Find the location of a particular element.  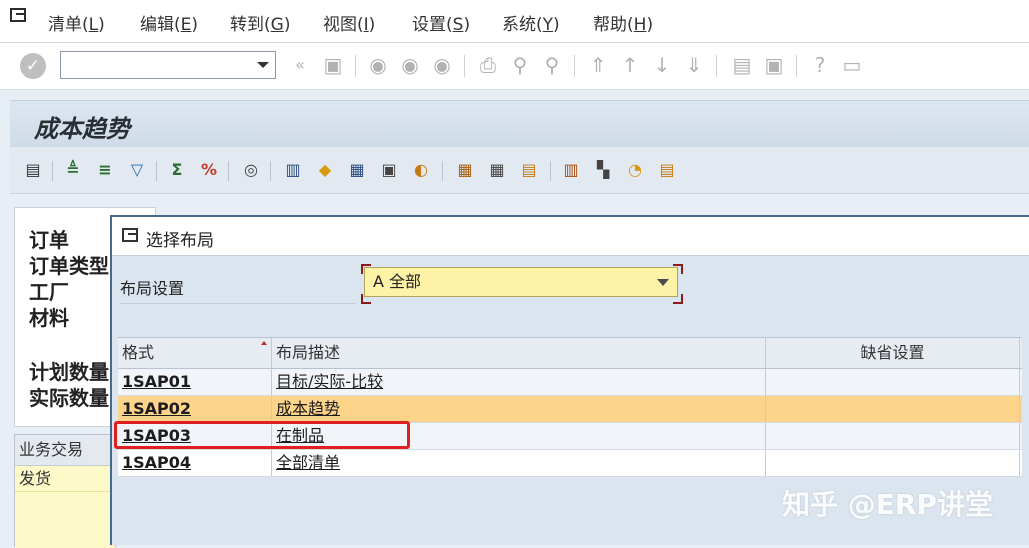

back-icon: ◉ is located at coordinates (378, 65).